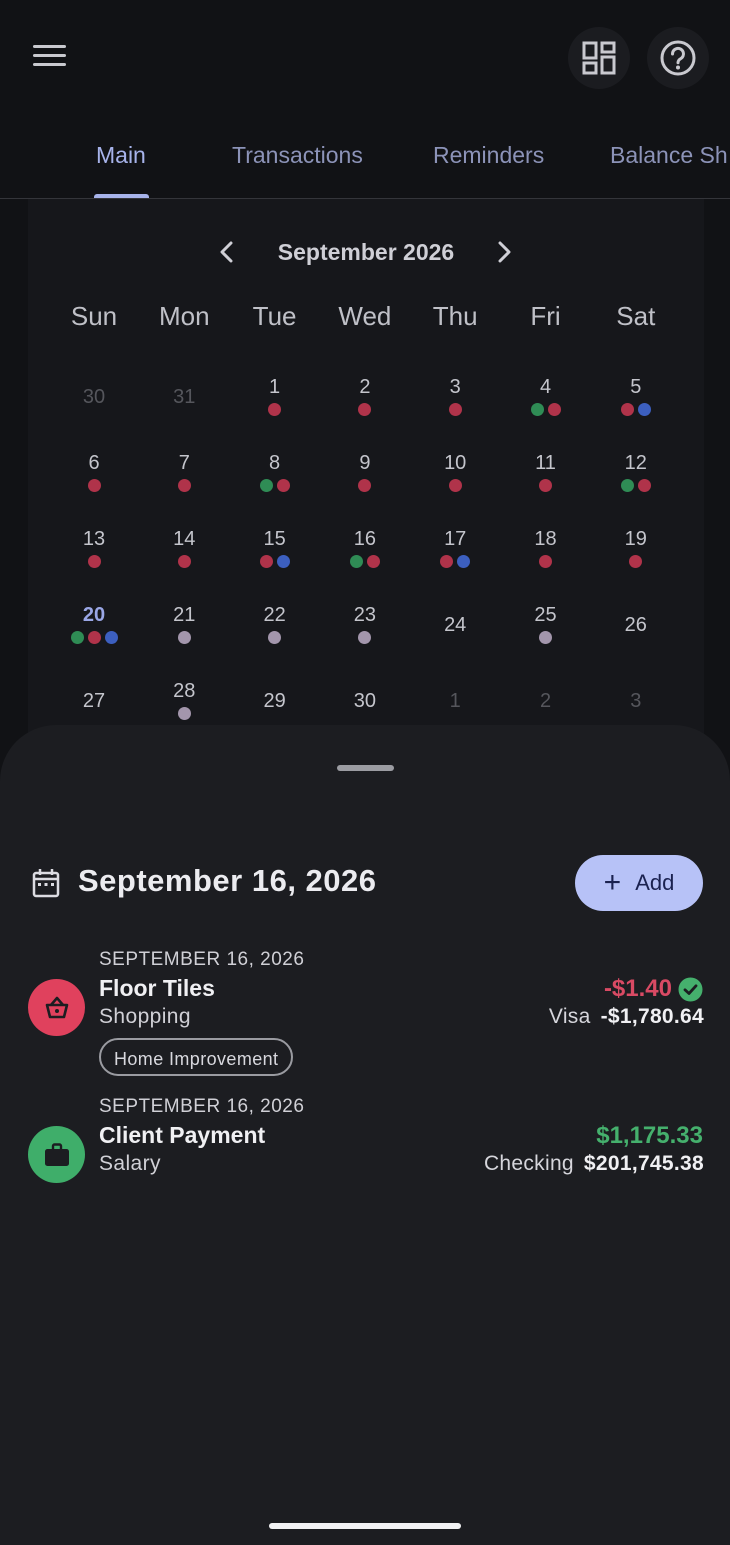 The width and height of the screenshot is (730, 1545). Describe the element at coordinates (635, 539) in the screenshot. I see `day-number: 19` at that location.